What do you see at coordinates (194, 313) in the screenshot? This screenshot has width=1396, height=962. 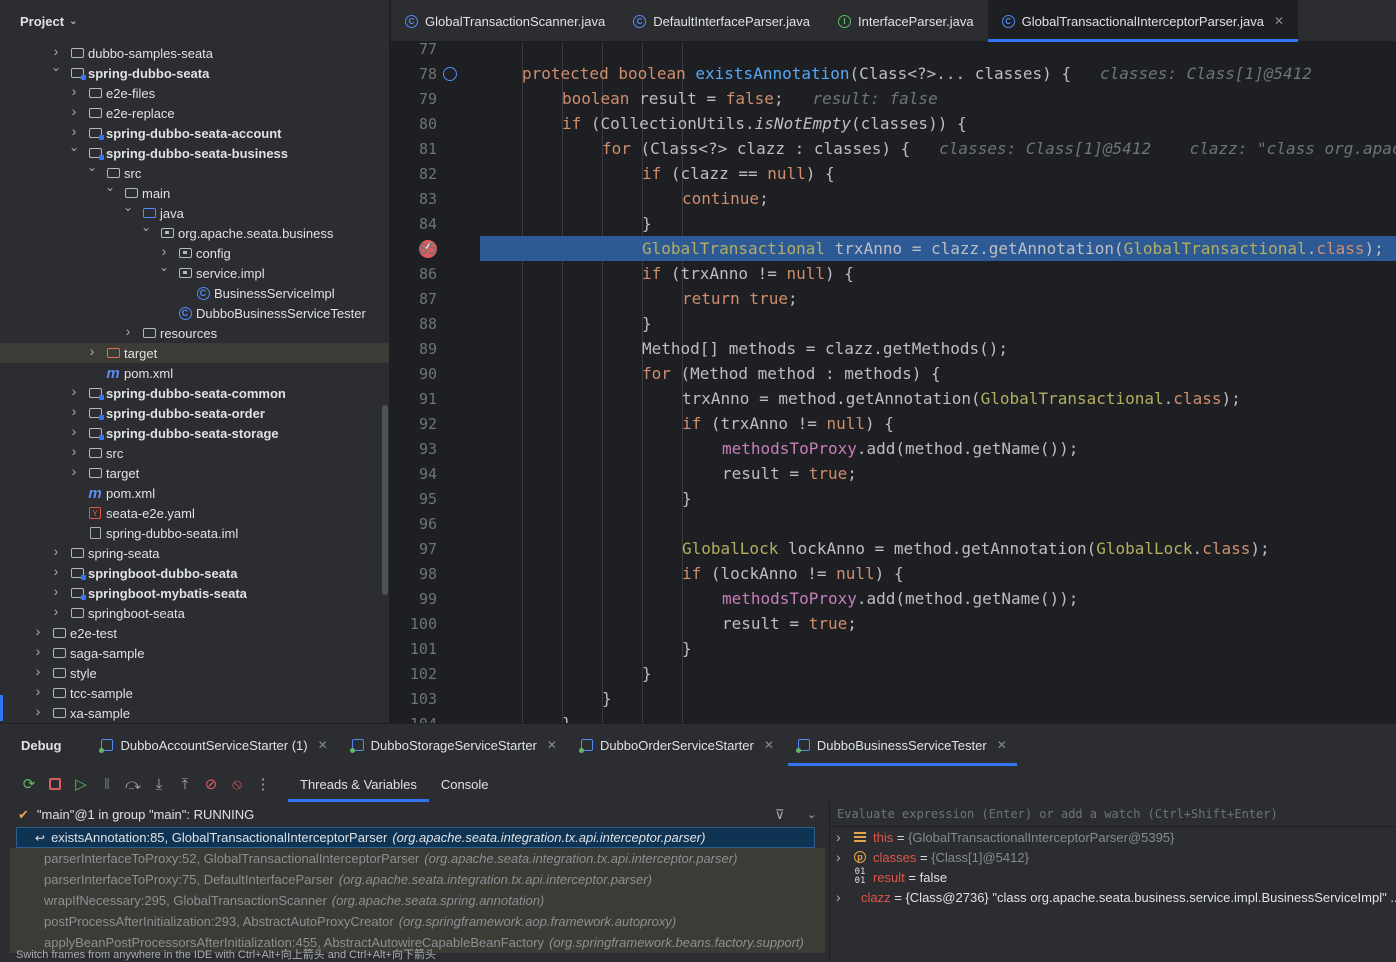 I see `tree-item: C DubboBusinessServiceTester` at bounding box center [194, 313].